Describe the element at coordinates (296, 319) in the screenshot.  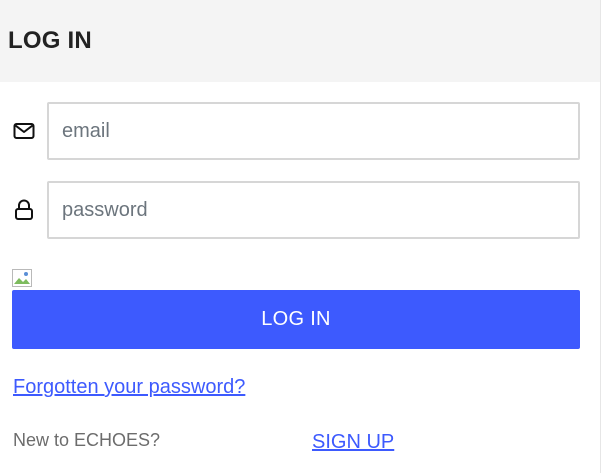
I see `login-button: LOG IN` at that location.